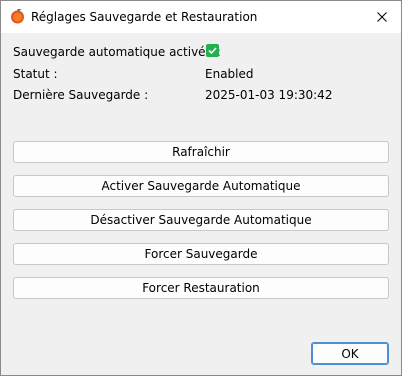 The height and width of the screenshot is (376, 402). I want to click on disable-auto-backup-button: Désactiver Sauvegarde Automatique, so click(201, 220).